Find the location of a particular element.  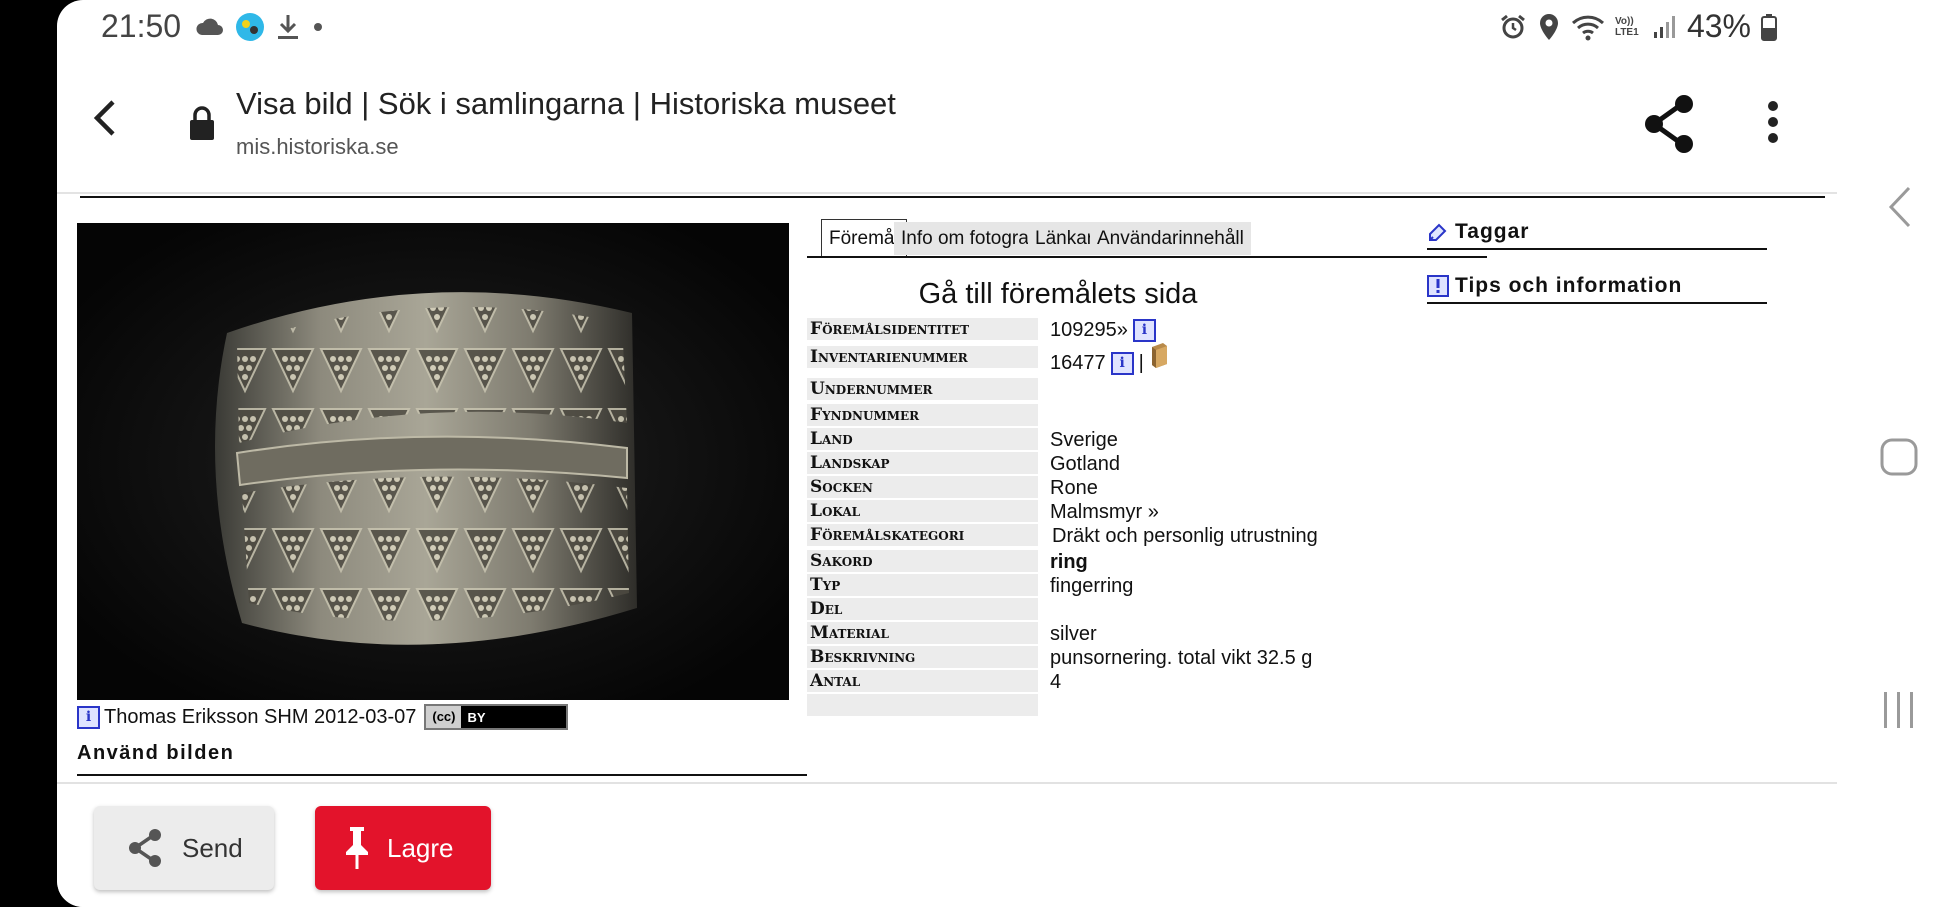

field-label: Land is located at coordinates (922, 439).